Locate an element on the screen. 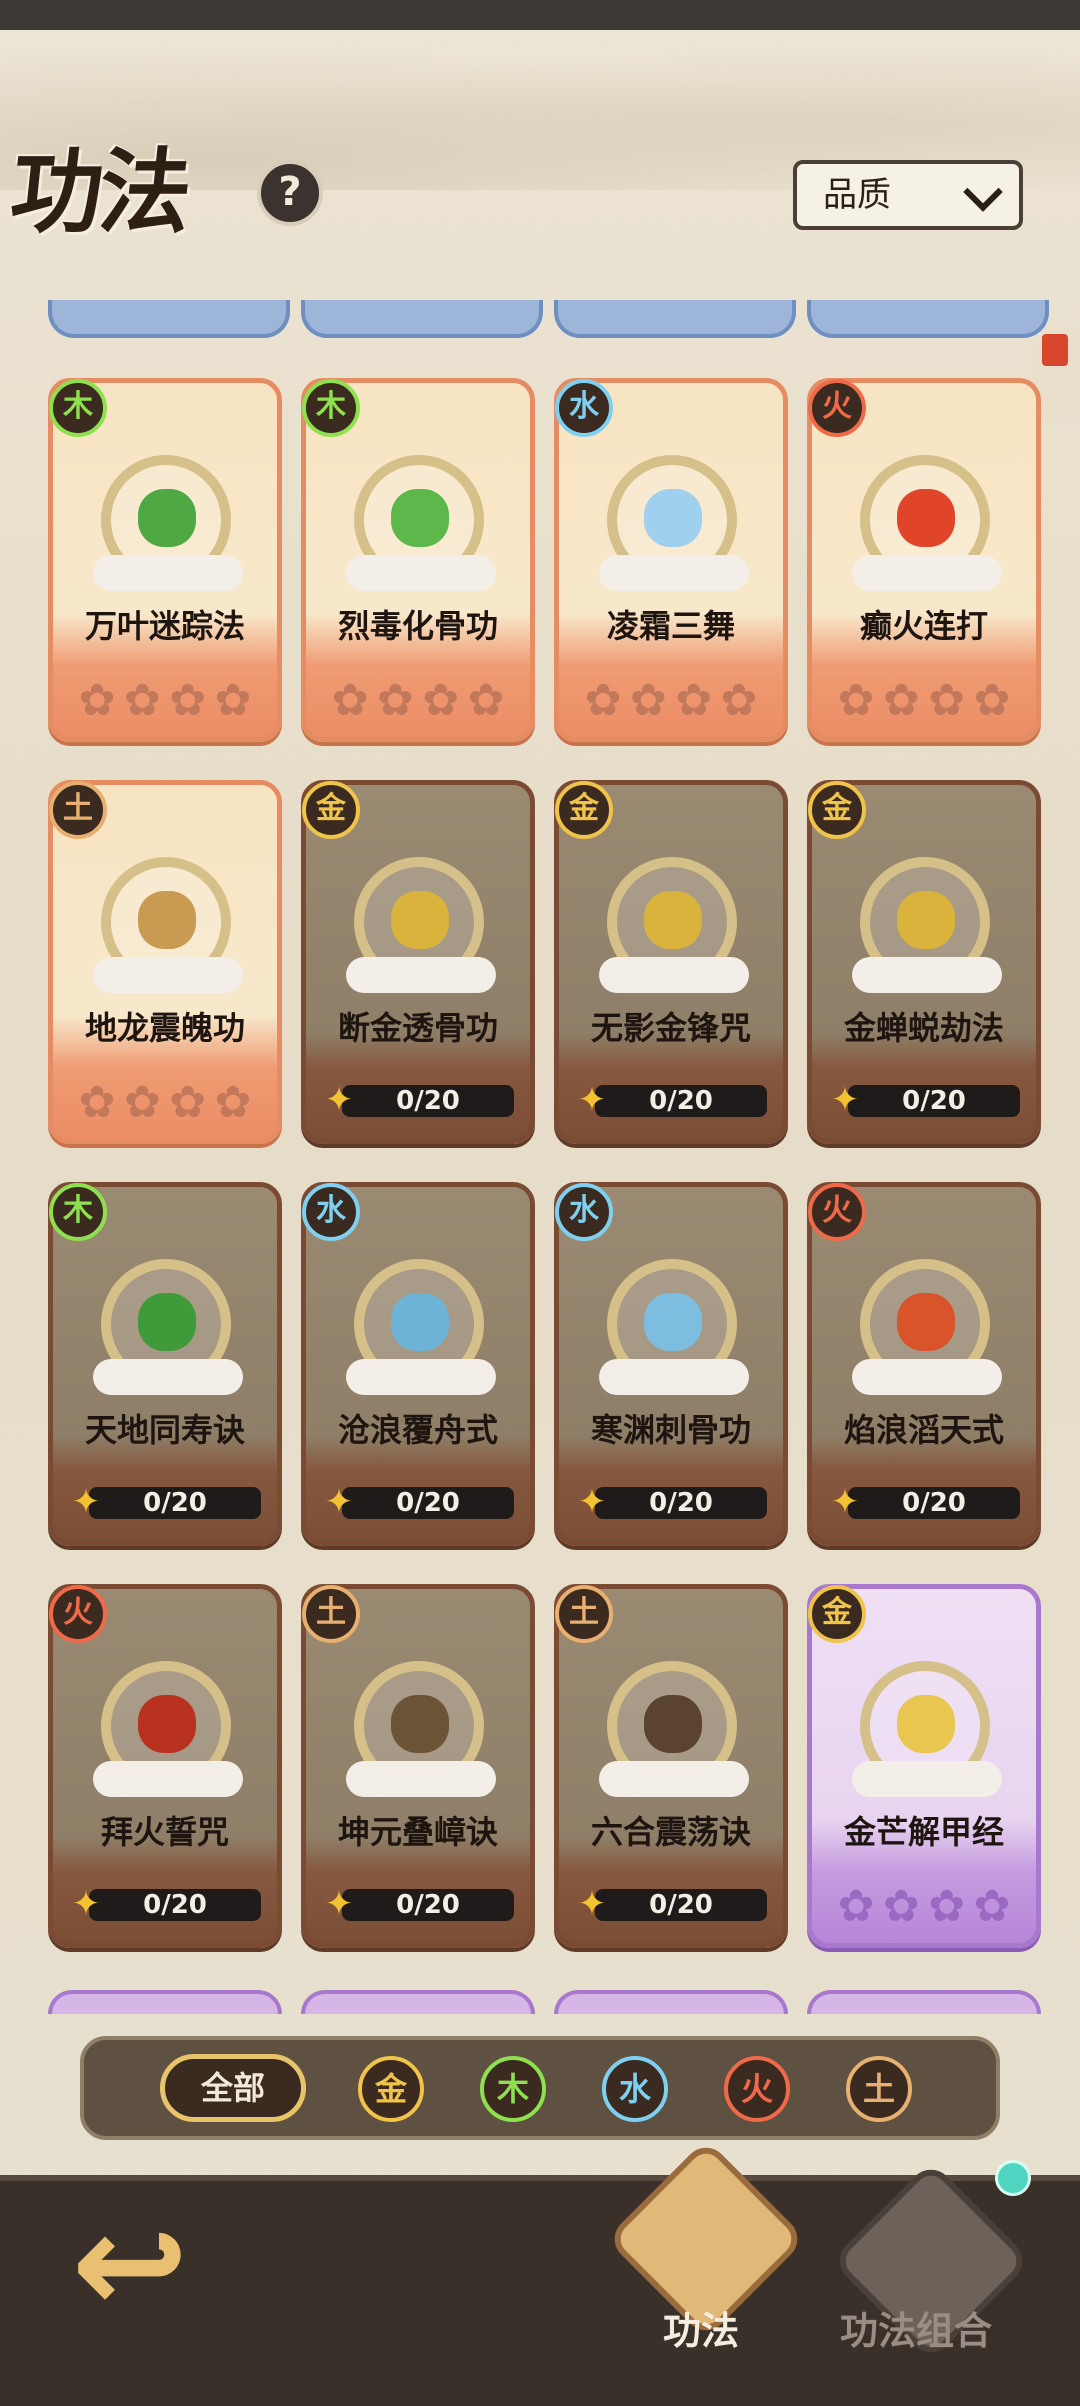 Image resolution: width=1080 pixels, height=2406 pixels. skill-name: 无影金锋咒 is located at coordinates (670, 1028).